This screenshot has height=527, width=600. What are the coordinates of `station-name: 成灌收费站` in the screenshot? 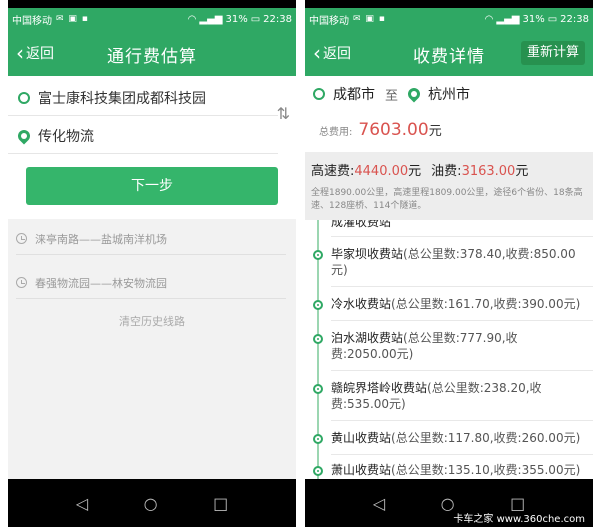 It's located at (361, 224).